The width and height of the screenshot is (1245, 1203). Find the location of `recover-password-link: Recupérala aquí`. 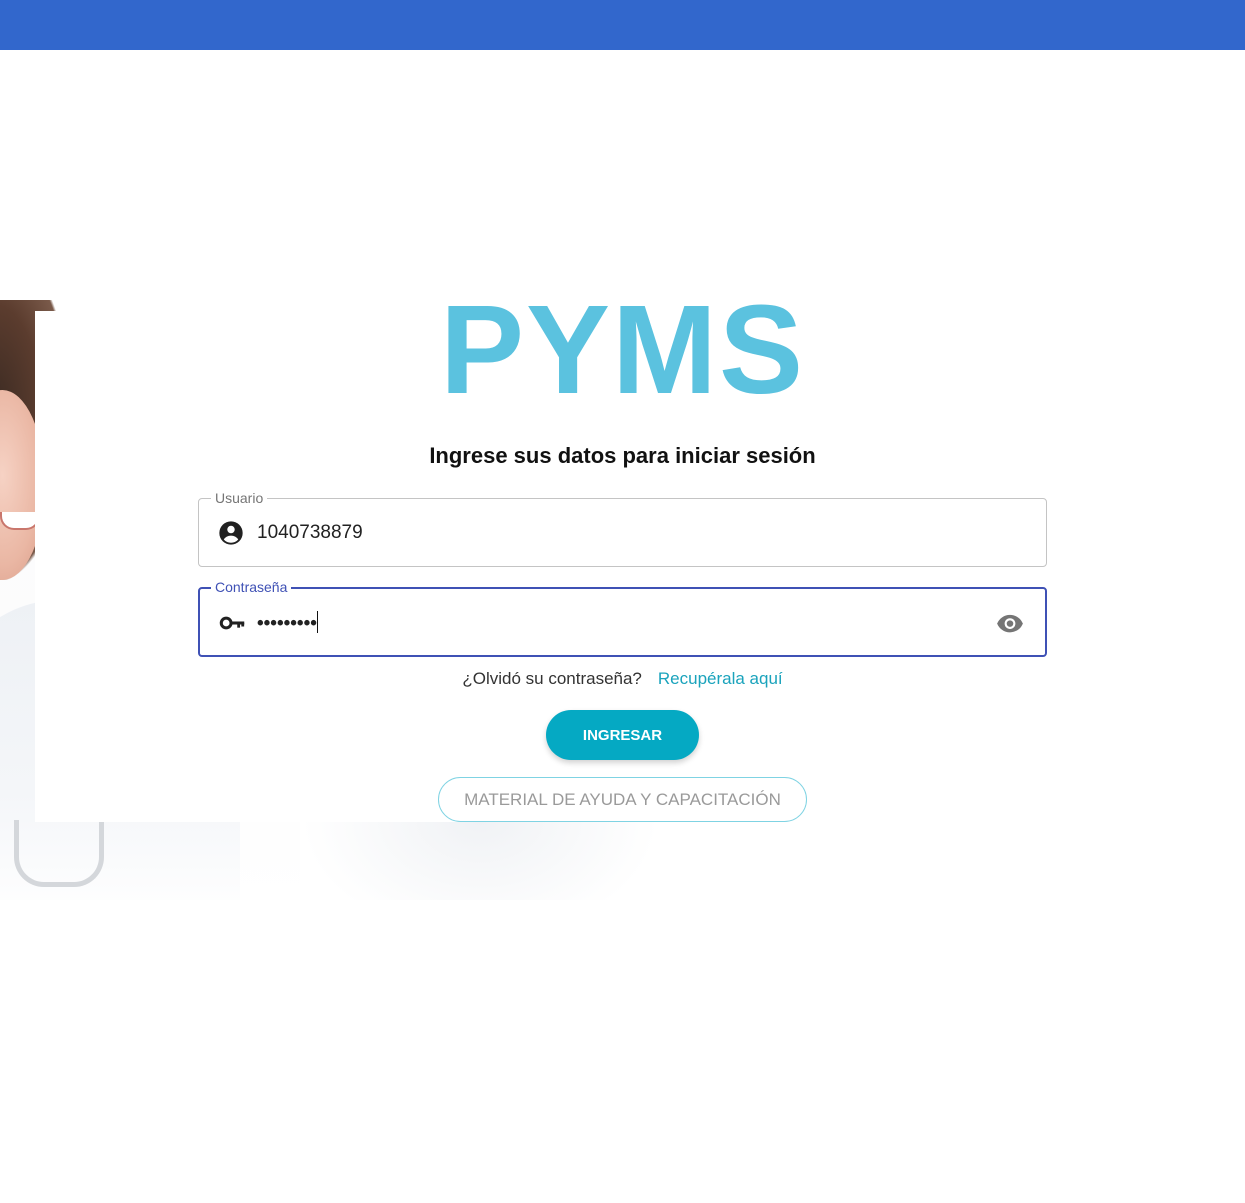

recover-password-link: Recupérala aquí is located at coordinates (720, 678).